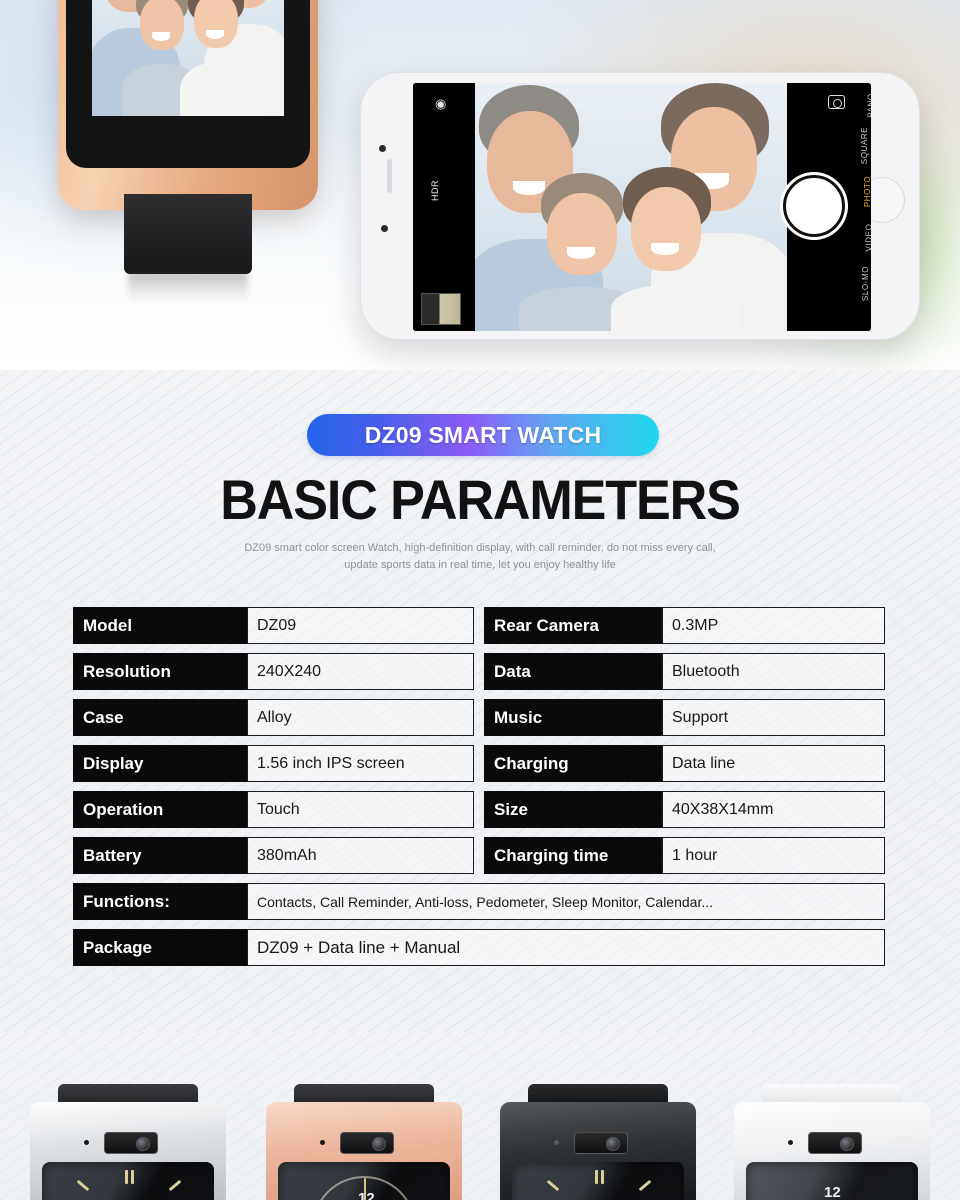  I want to click on hero-phone-body: ◉ HDR ⚡ PANO SQUARE PHOTO VIDEO SLO-MO, so click(640, 206).